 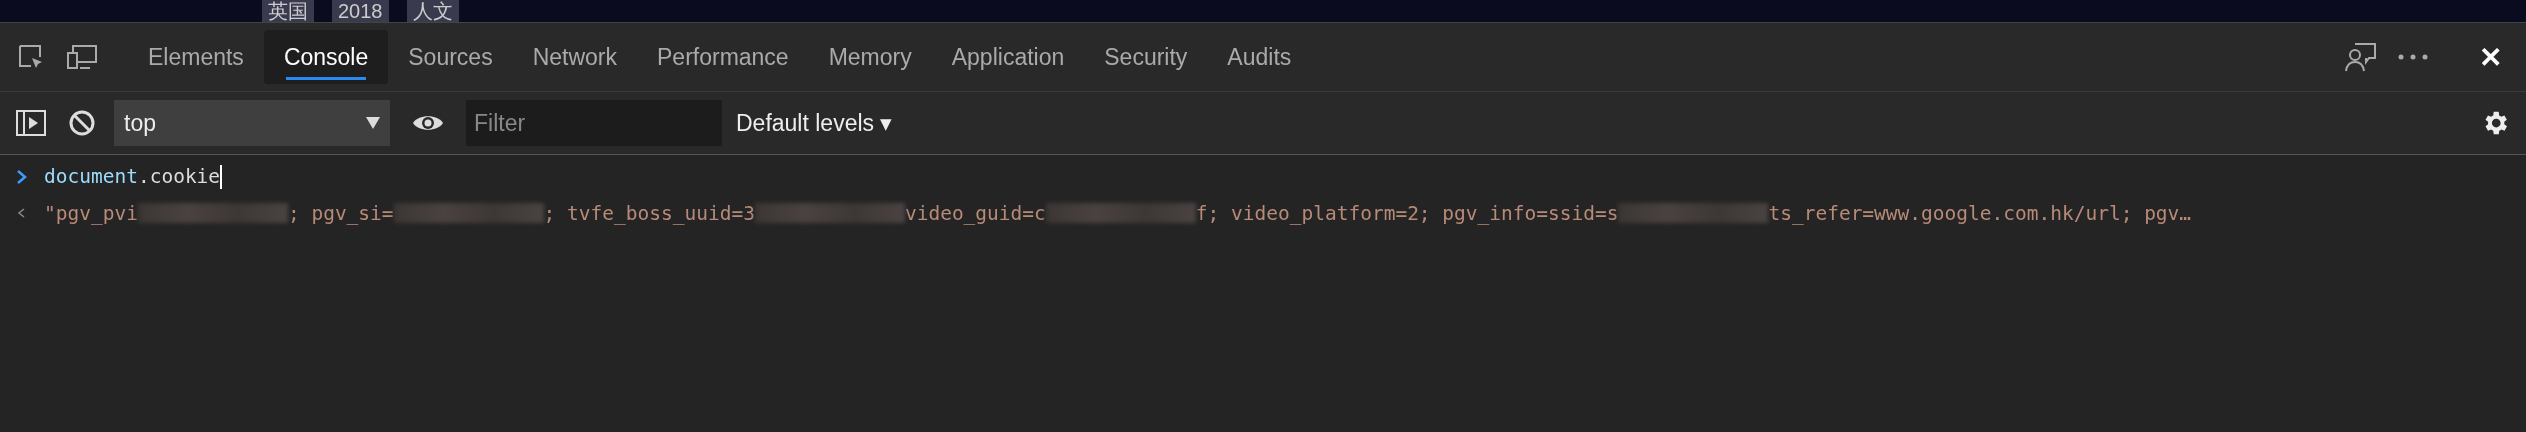 I want to click on cookie-text: "pgv_pvi, so click(x=91, y=213).